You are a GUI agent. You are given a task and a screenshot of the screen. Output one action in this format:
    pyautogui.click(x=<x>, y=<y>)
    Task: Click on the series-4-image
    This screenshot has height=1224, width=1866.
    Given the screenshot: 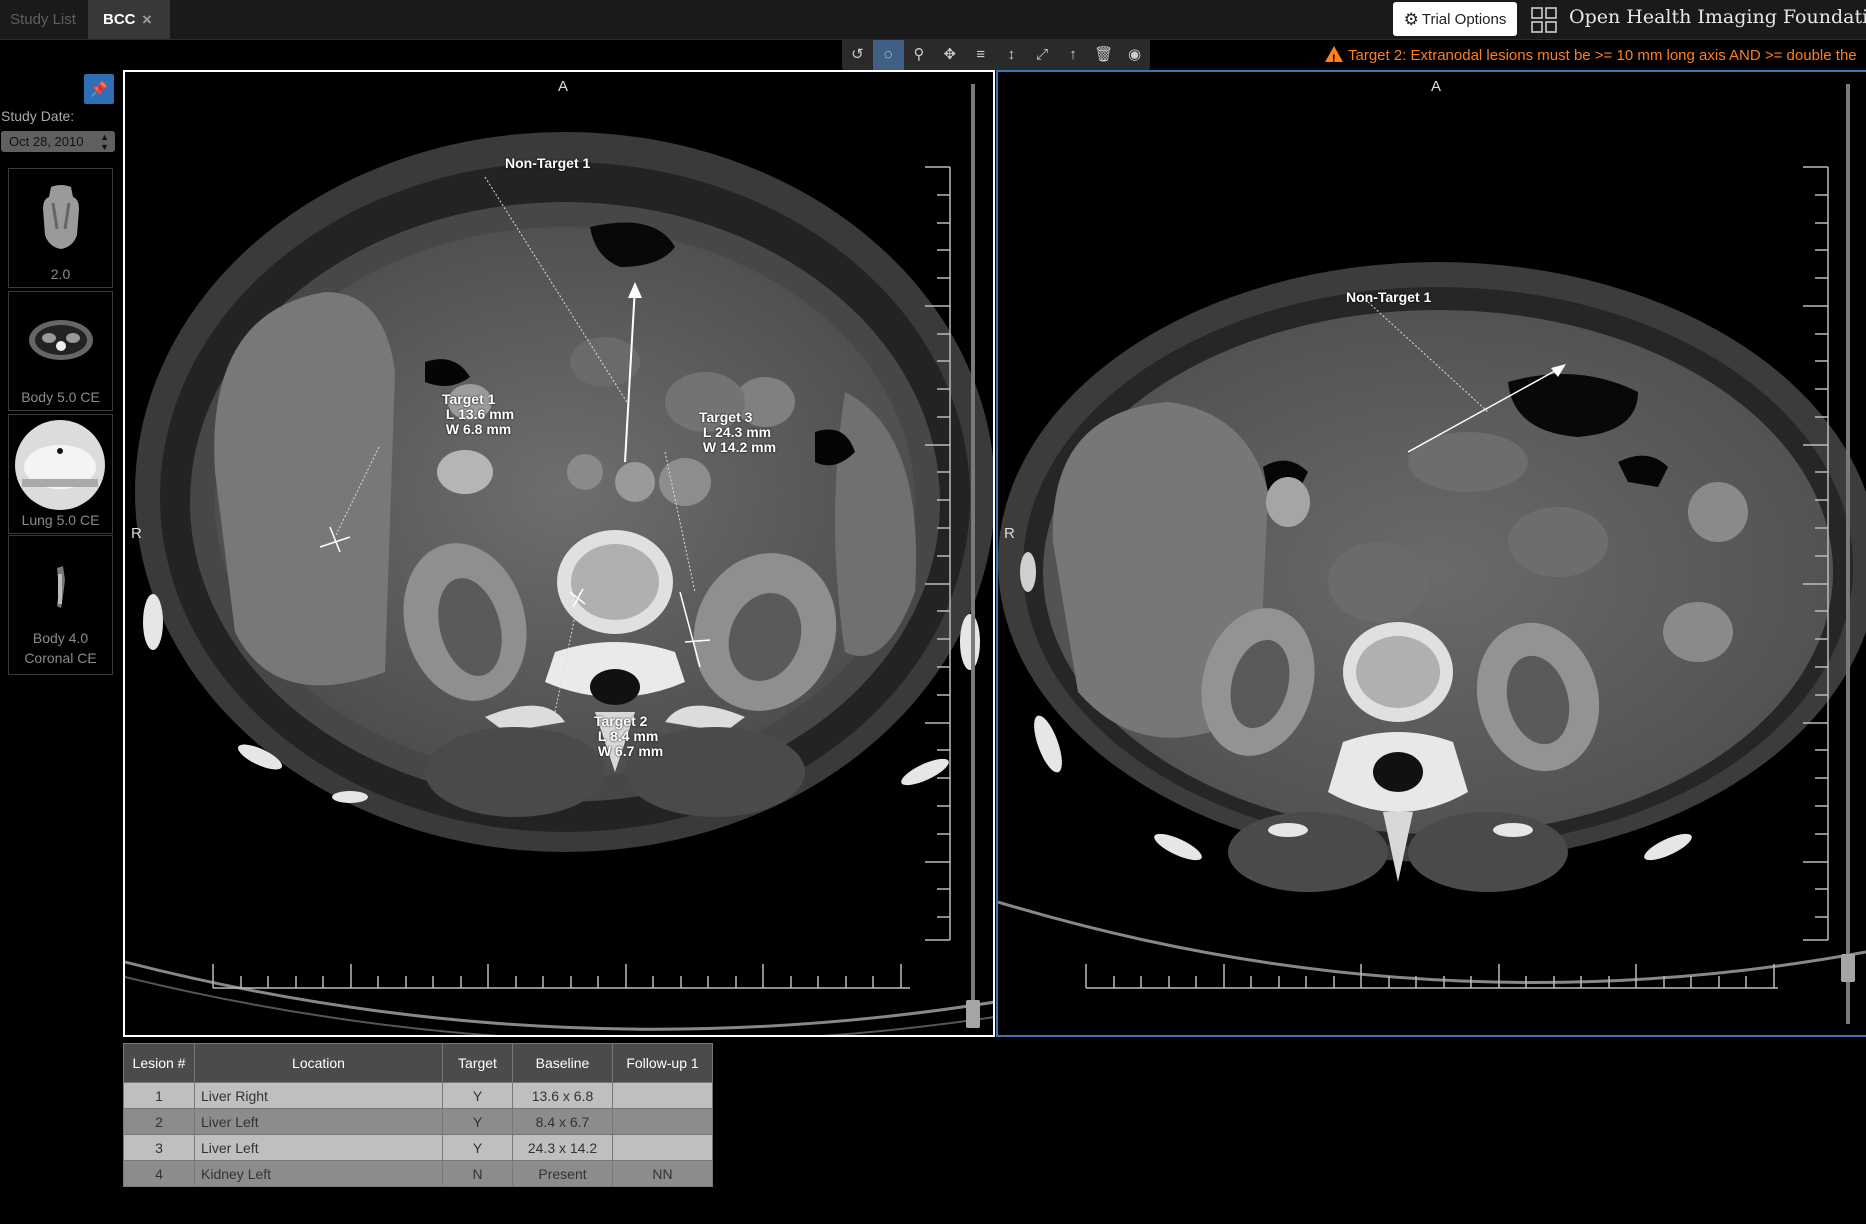 What is the action you would take?
    pyautogui.click(x=61, y=594)
    